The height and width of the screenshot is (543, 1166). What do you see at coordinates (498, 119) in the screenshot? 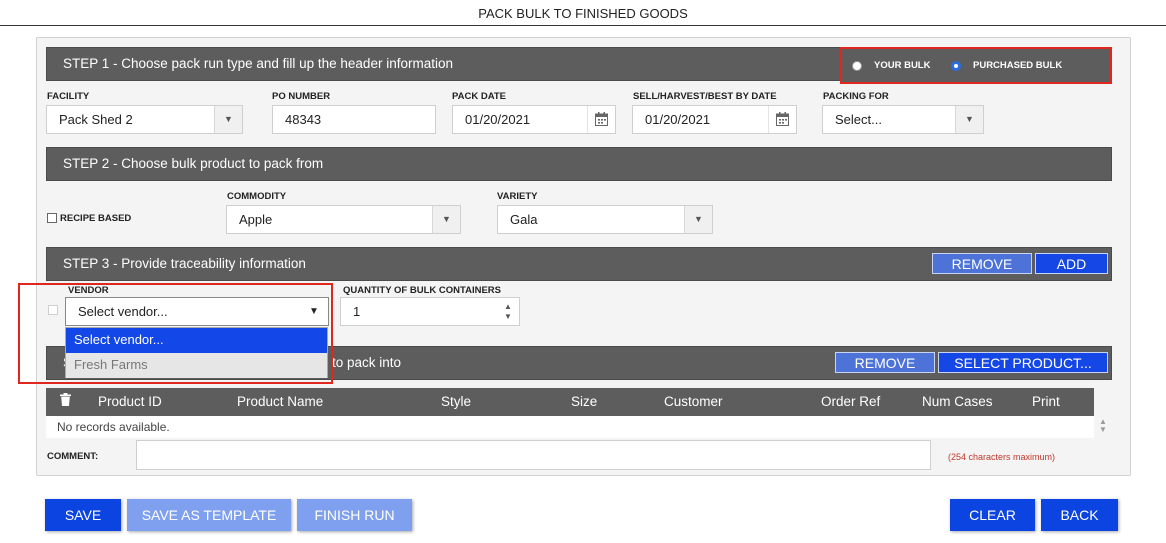
I see `pack-date-value: 01/20/2021` at bounding box center [498, 119].